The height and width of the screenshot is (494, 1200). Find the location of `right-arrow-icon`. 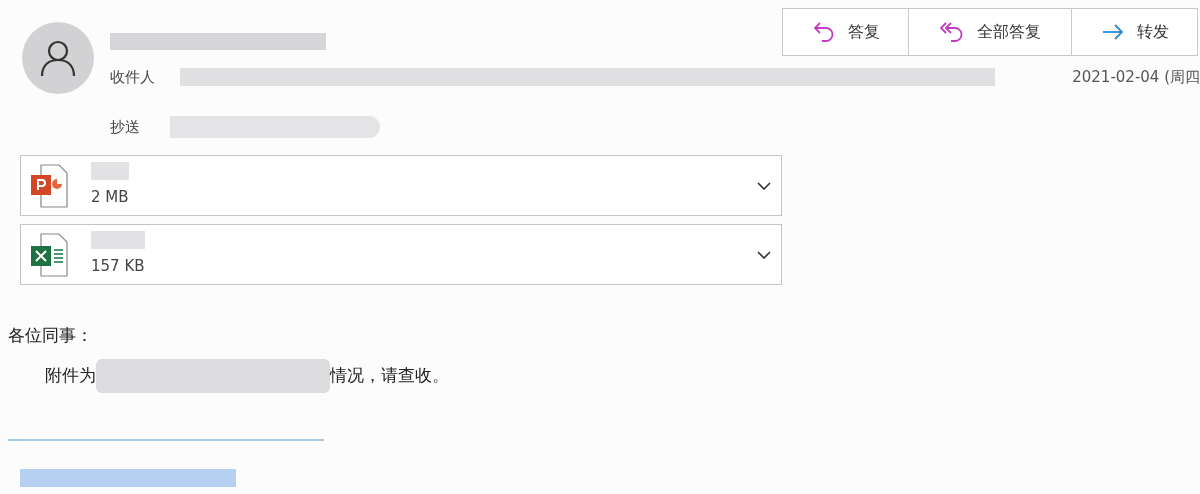

right-arrow-icon is located at coordinates (1112, 32).